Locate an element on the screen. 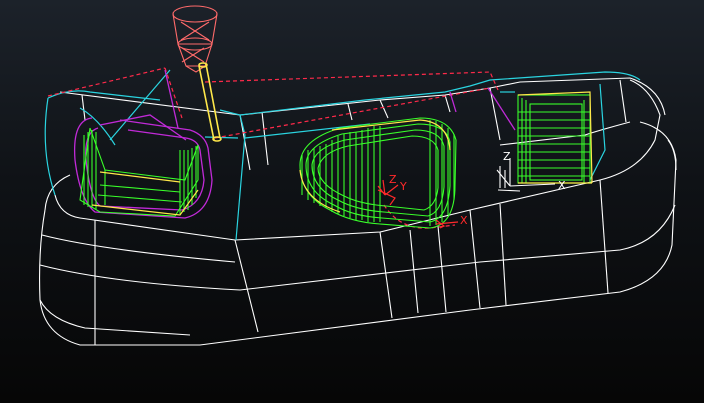  workplane-x-label: X is located at coordinates (562, 185).